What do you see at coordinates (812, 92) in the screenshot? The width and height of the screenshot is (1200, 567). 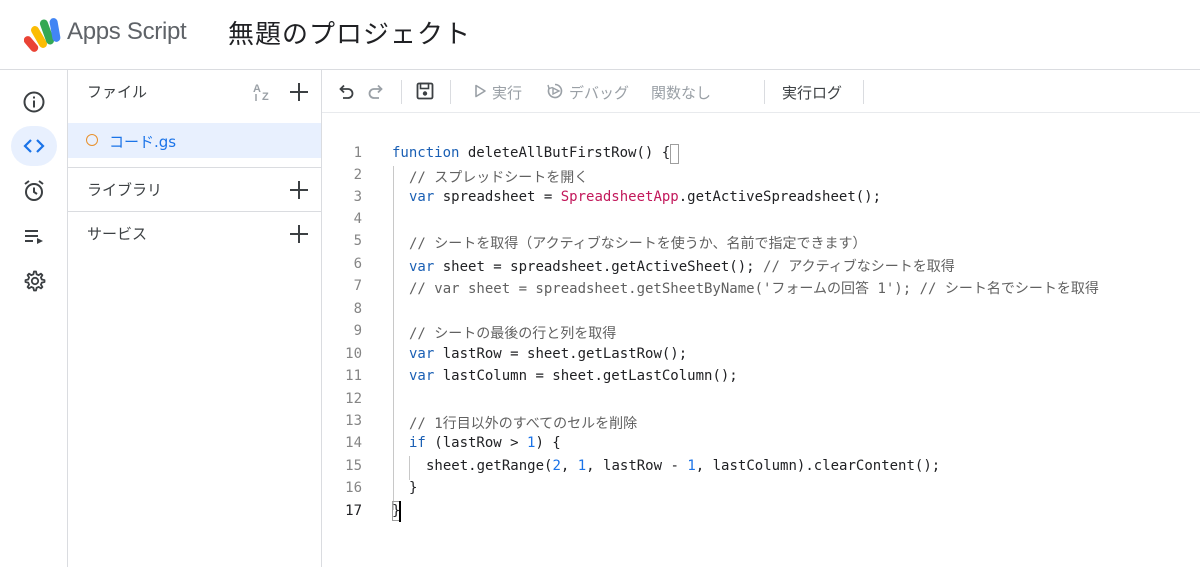 I see `execution-log-button: 実行ログ` at bounding box center [812, 92].